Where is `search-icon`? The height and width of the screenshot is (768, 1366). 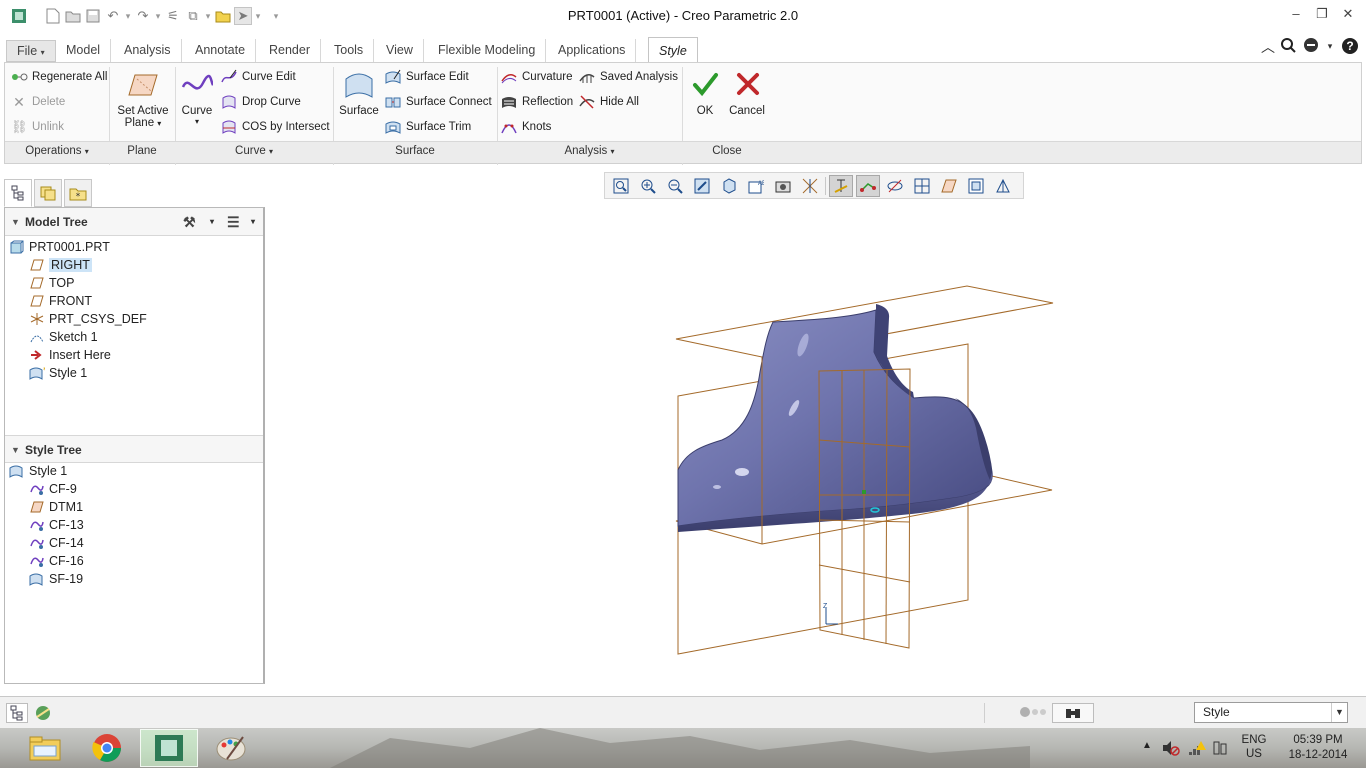
search-icon is located at coordinates (1288, 47).